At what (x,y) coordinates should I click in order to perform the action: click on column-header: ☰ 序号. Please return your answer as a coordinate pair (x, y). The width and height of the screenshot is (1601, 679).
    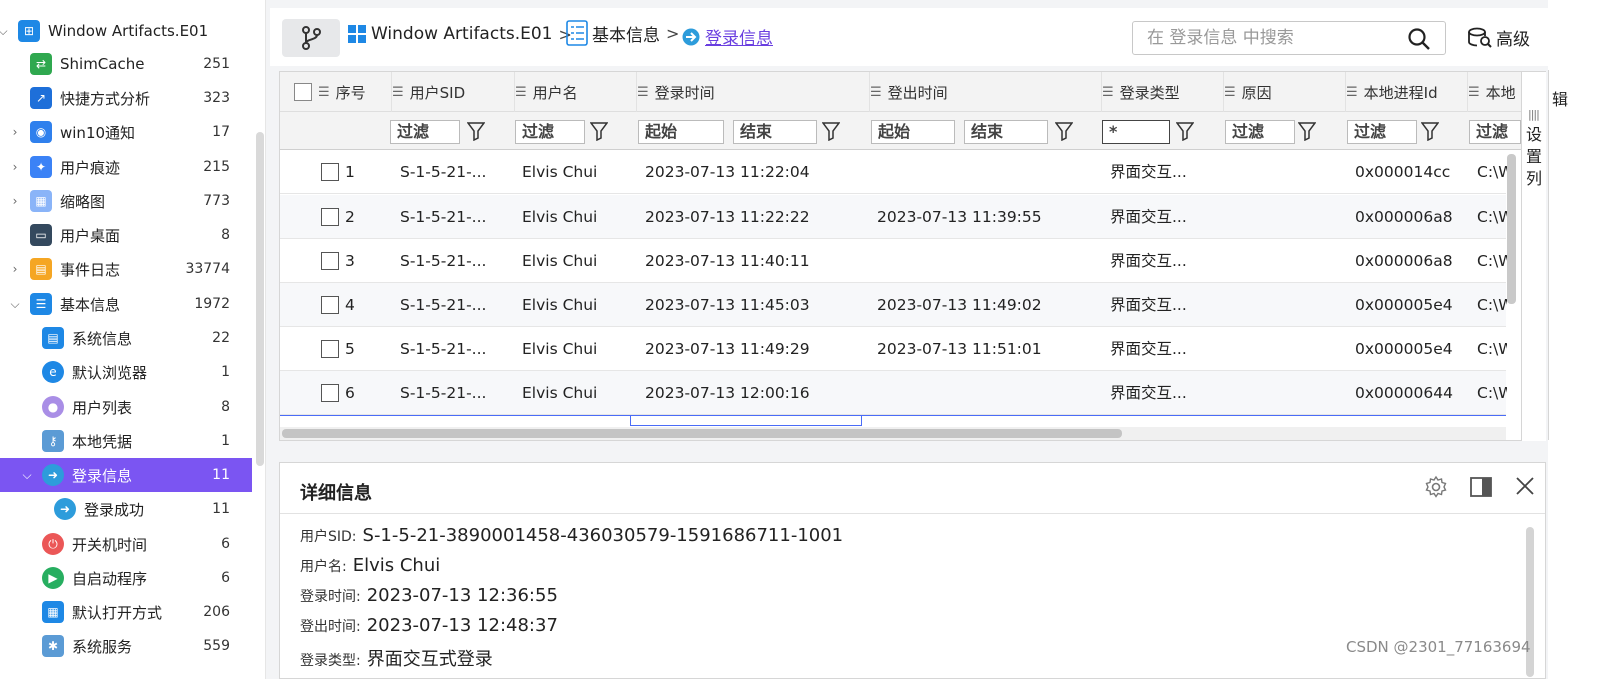
    Looking at the image, I should click on (355, 92).